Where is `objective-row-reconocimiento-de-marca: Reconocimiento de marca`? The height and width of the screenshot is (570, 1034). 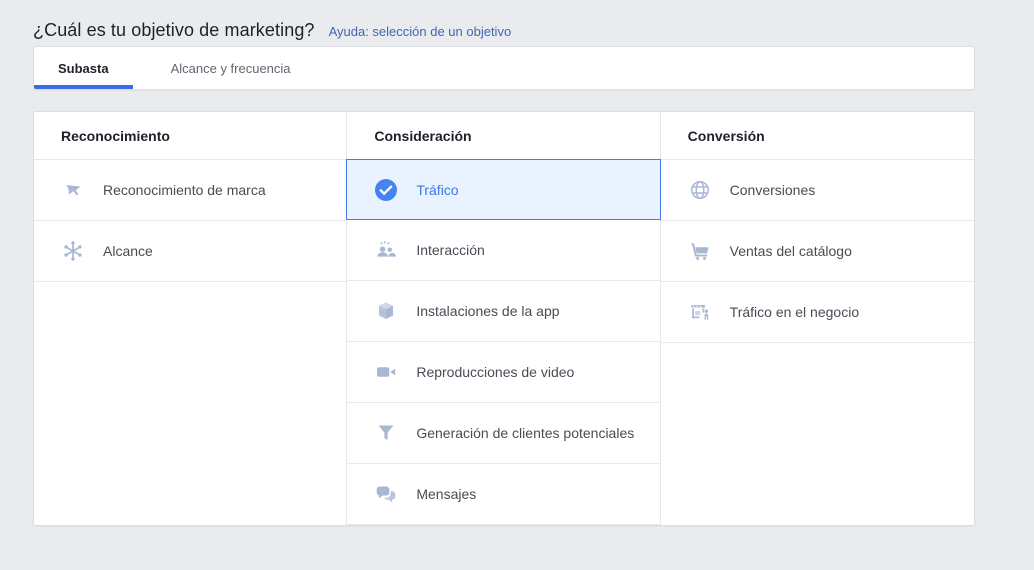
objective-row-reconocimiento-de-marca: Reconocimiento de marca is located at coordinates (190, 190).